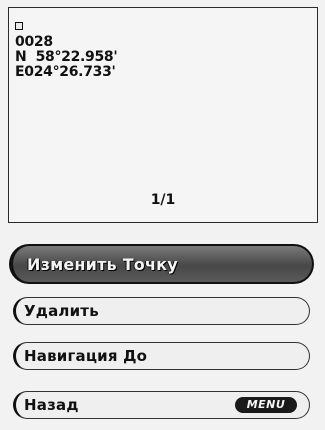 The image size is (325, 430). I want to click on delete-button: Удалить, so click(161, 311).